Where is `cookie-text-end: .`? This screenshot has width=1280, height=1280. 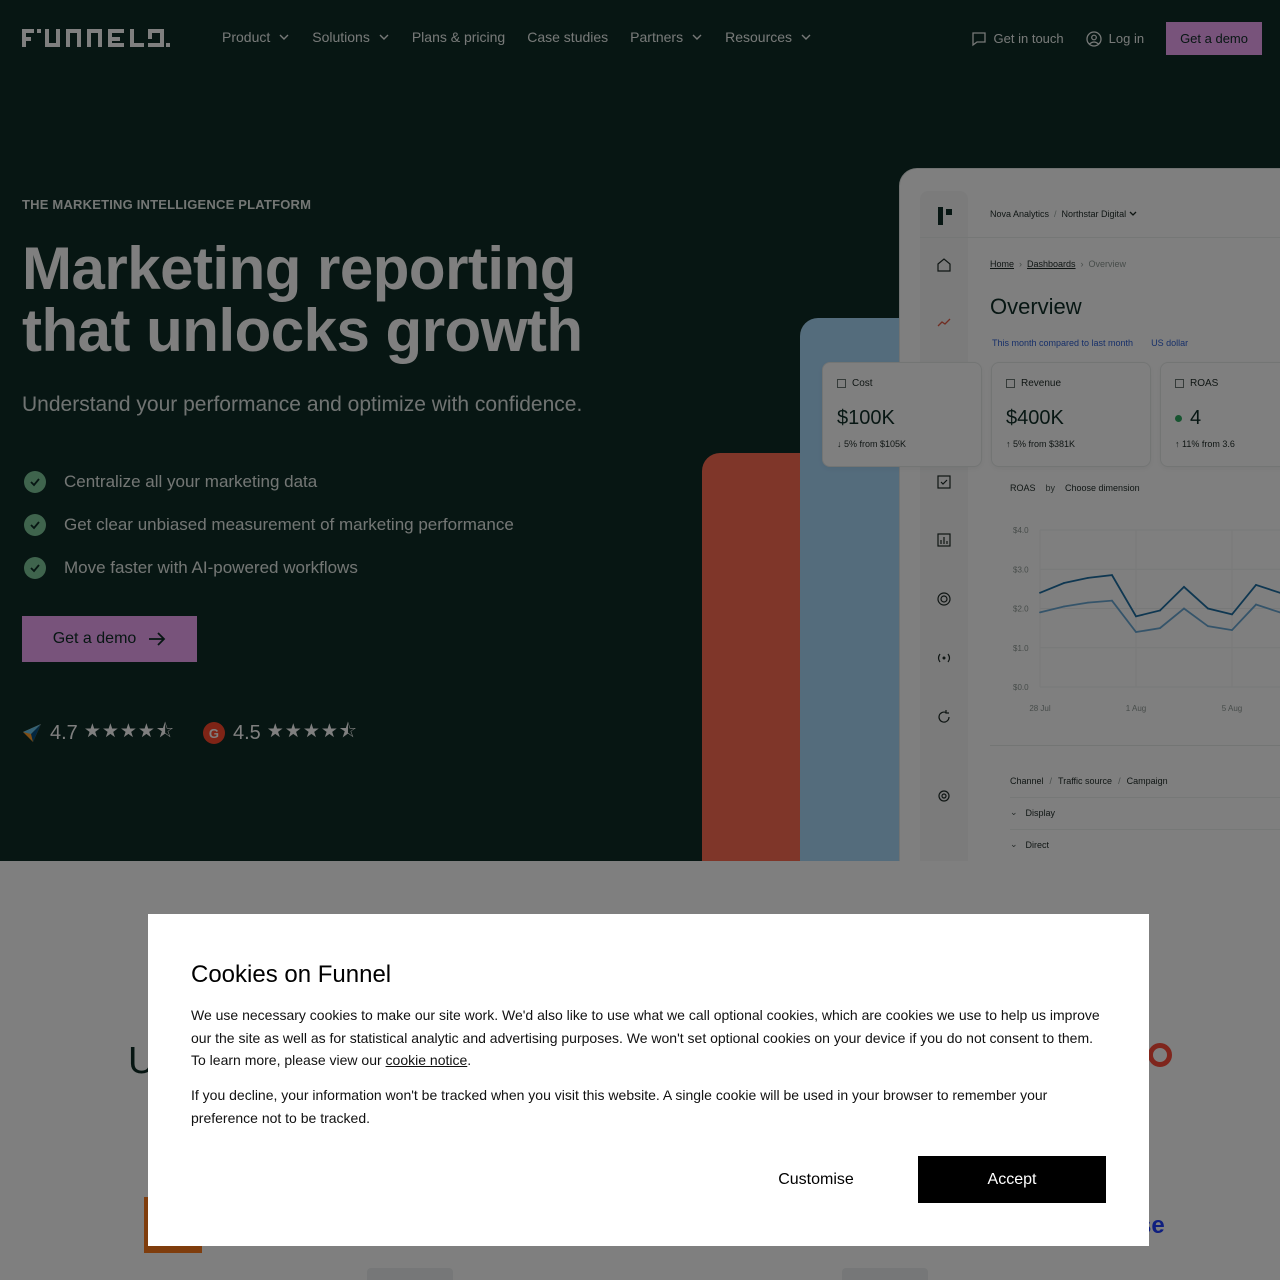
cookie-text-end: . is located at coordinates (469, 1060).